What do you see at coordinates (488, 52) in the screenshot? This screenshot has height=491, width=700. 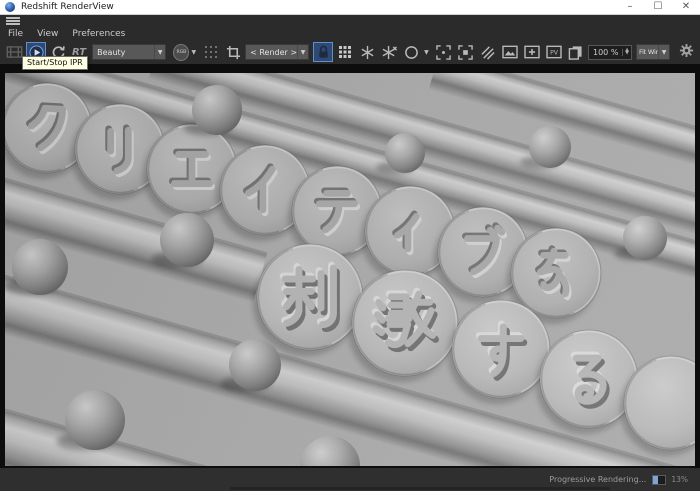 I see `diagonal-compare-icon` at bounding box center [488, 52].